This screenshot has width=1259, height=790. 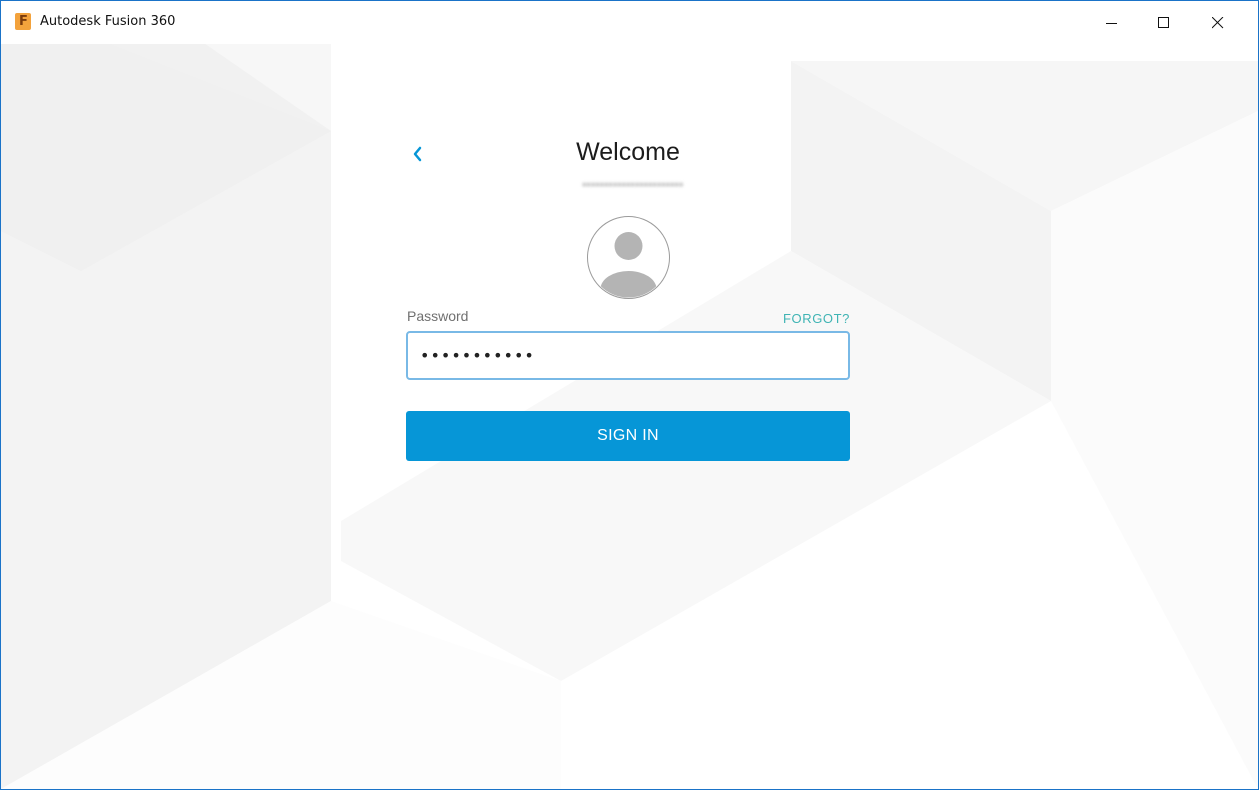 What do you see at coordinates (629, 22) in the screenshot?
I see `title-bar: F Autodesk Fusion 360` at bounding box center [629, 22].